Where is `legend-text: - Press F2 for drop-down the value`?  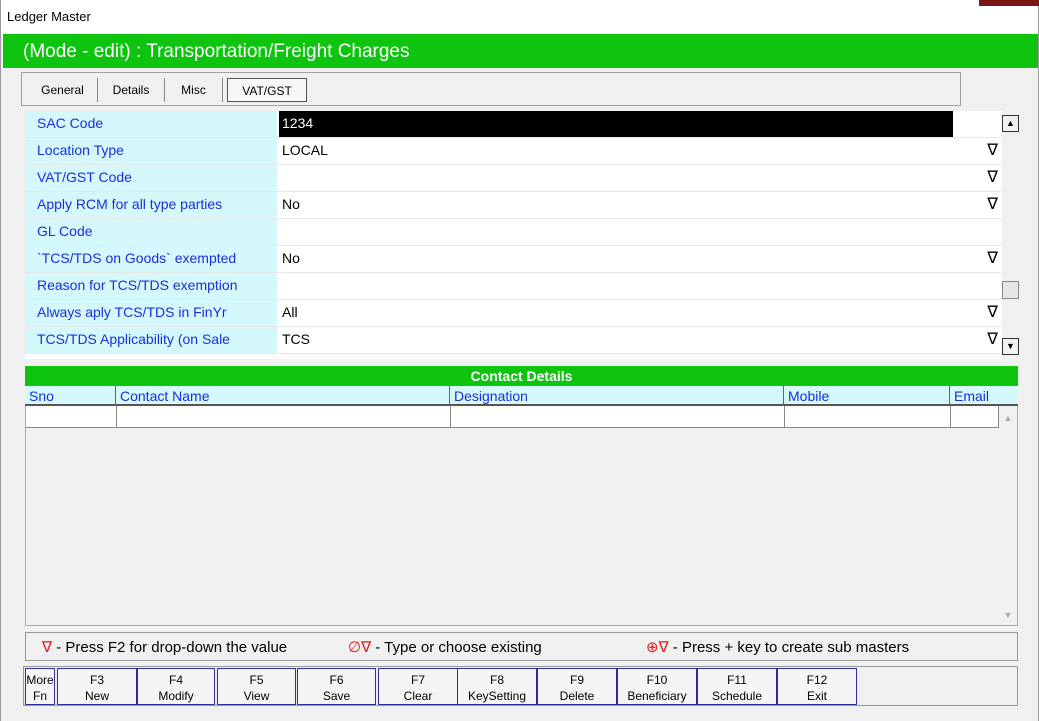
legend-text: - Press F2 for drop-down the value is located at coordinates (170, 647).